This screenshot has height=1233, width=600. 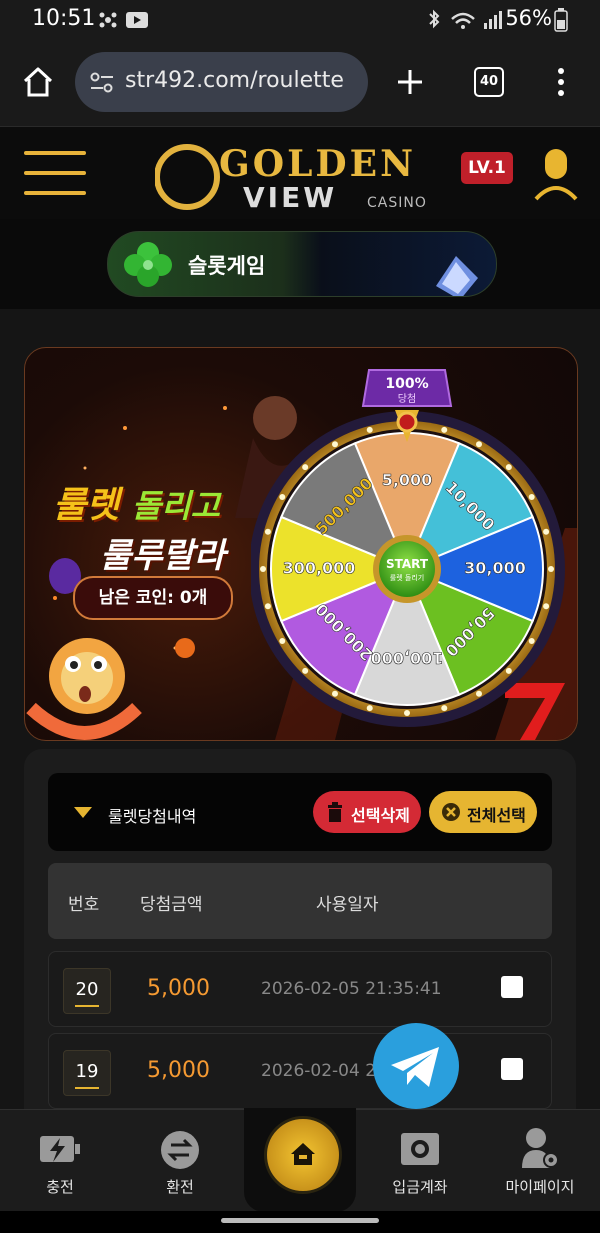 I want to click on start-label: START, so click(x=407, y=564).